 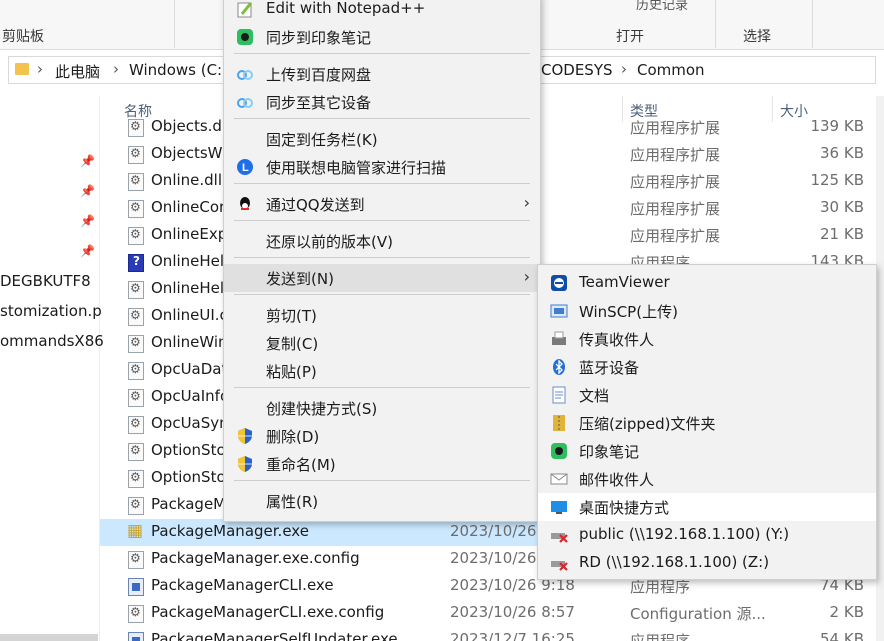 What do you see at coordinates (707, 311) in the screenshot?
I see `sendto-item-winscp-upload: WinSCP(上传)` at bounding box center [707, 311].